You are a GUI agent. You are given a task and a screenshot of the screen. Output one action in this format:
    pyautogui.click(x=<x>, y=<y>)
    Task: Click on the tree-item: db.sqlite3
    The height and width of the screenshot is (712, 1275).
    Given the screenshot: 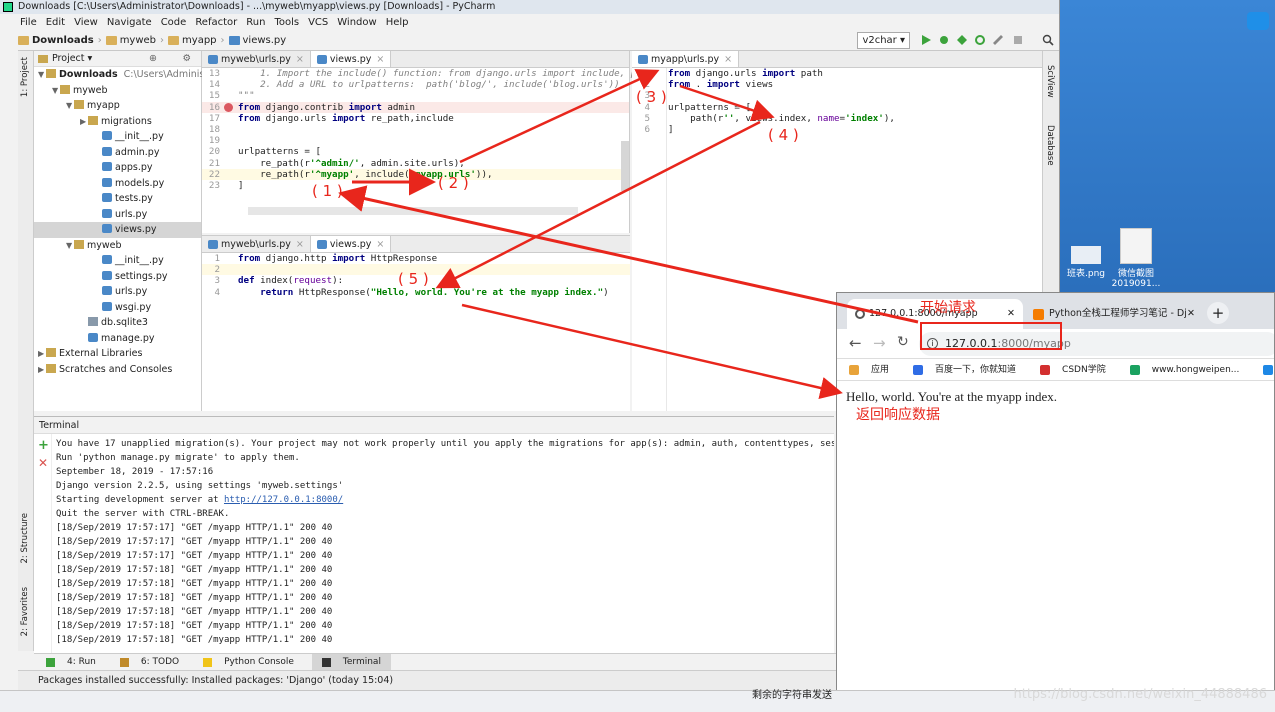 What is the action you would take?
    pyautogui.click(x=117, y=323)
    